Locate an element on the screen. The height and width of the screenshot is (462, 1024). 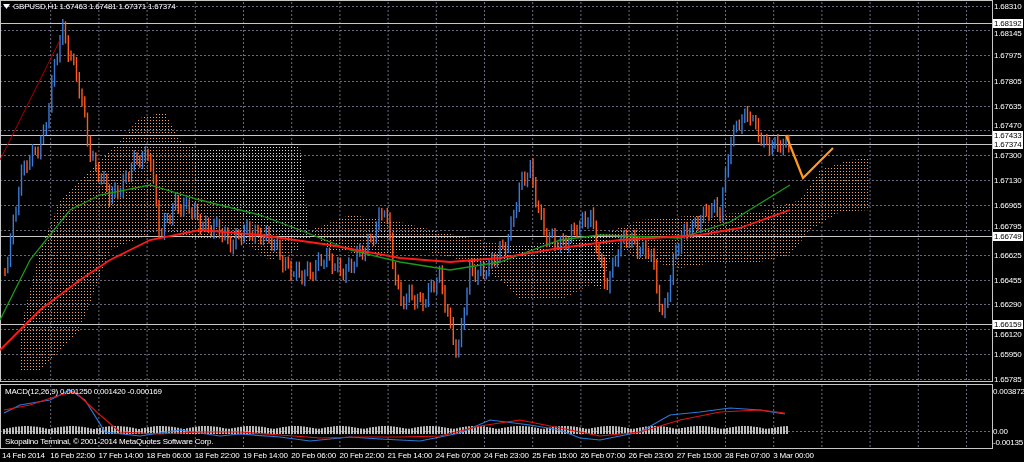
price-label: 1.66625 is located at coordinates (1008, 255).